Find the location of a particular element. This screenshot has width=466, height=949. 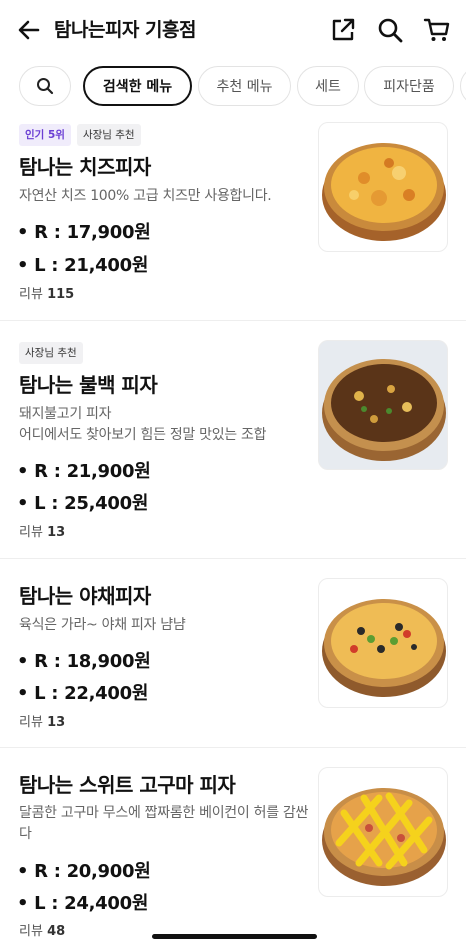

badge-row: 인기 5위 사장님 추천 is located at coordinates (80, 135).